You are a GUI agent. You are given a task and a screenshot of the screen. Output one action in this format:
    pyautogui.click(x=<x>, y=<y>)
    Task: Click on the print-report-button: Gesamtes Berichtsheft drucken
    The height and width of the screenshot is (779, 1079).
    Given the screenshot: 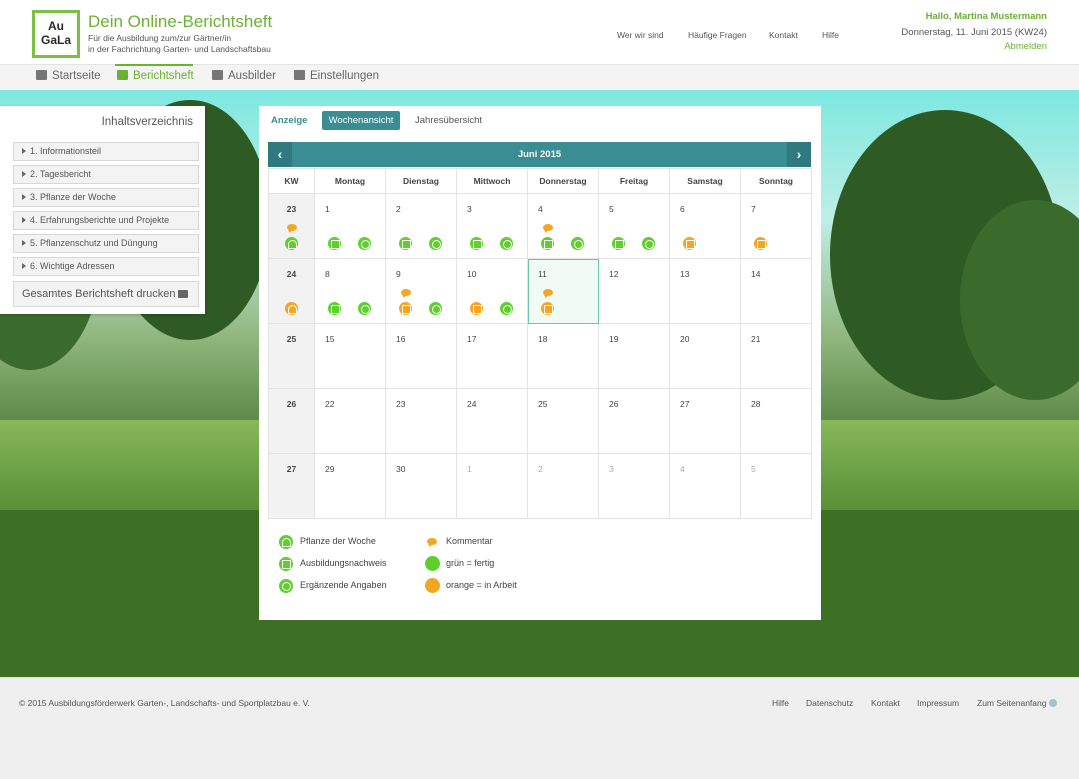 What is the action you would take?
    pyautogui.click(x=106, y=294)
    